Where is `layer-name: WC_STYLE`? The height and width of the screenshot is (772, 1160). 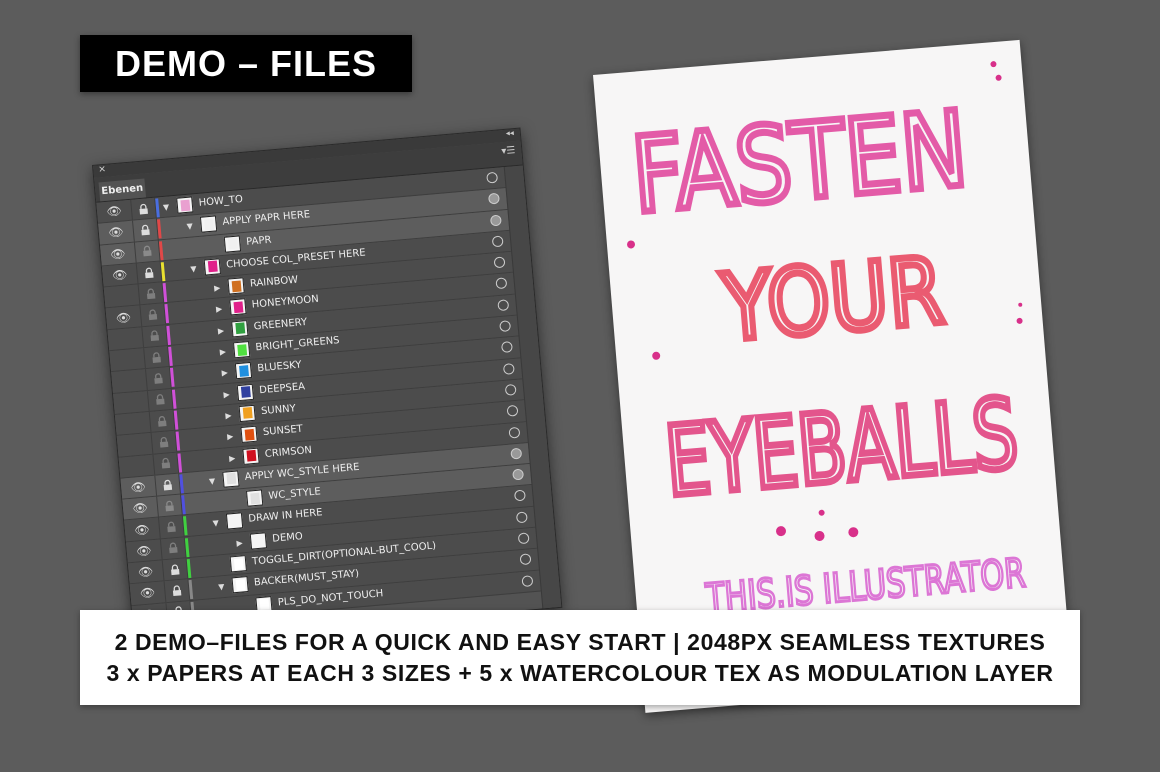
layer-name: WC_STYLE is located at coordinates (294, 494).